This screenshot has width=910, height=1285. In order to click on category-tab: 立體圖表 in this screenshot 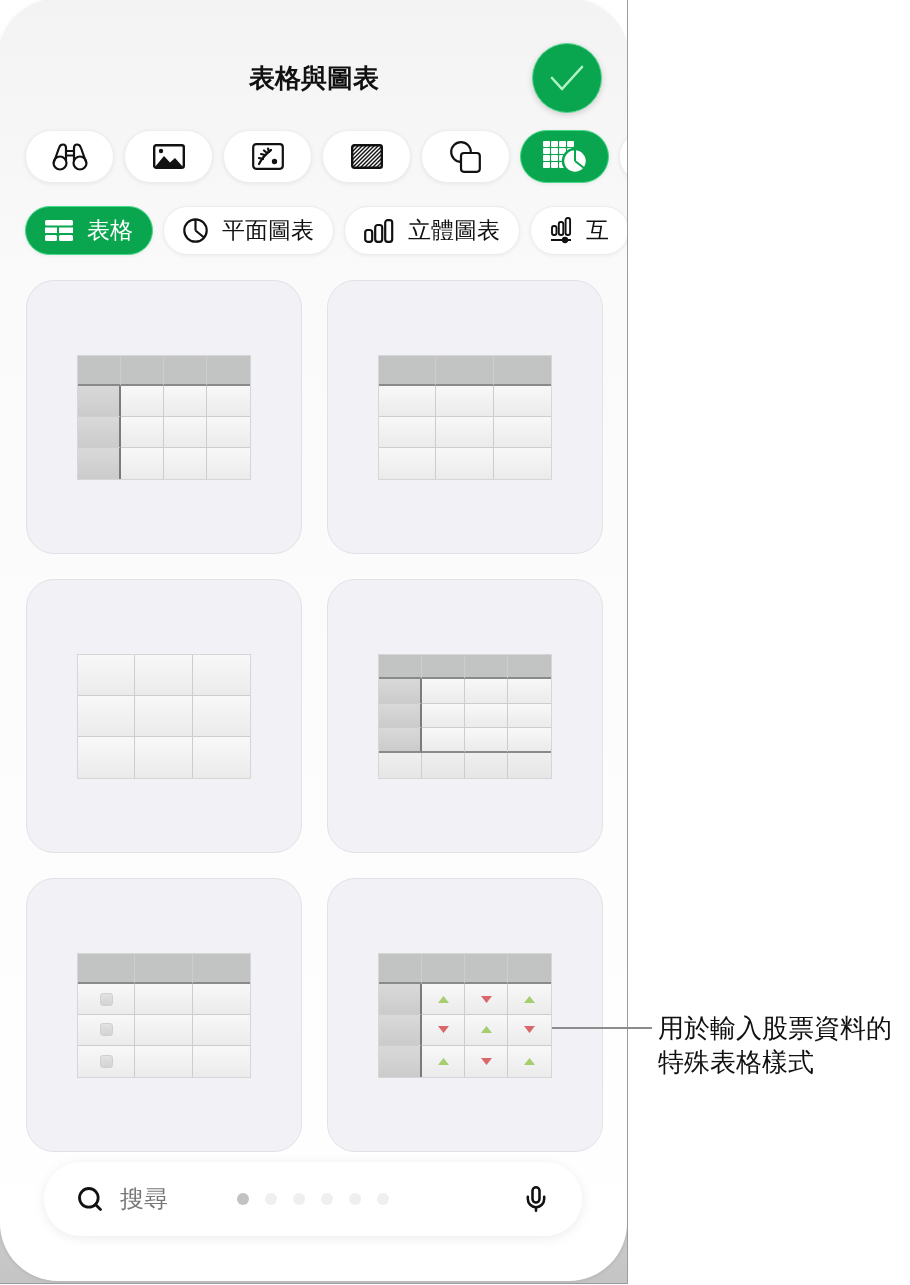, I will do `click(432, 230)`.